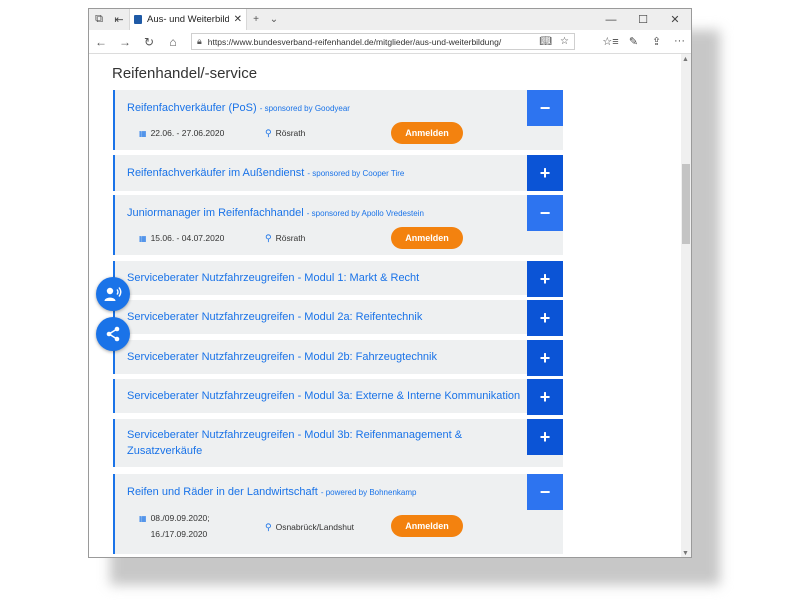 The image size is (800, 600). I want to click on read-aloud-button, so click(113, 294).